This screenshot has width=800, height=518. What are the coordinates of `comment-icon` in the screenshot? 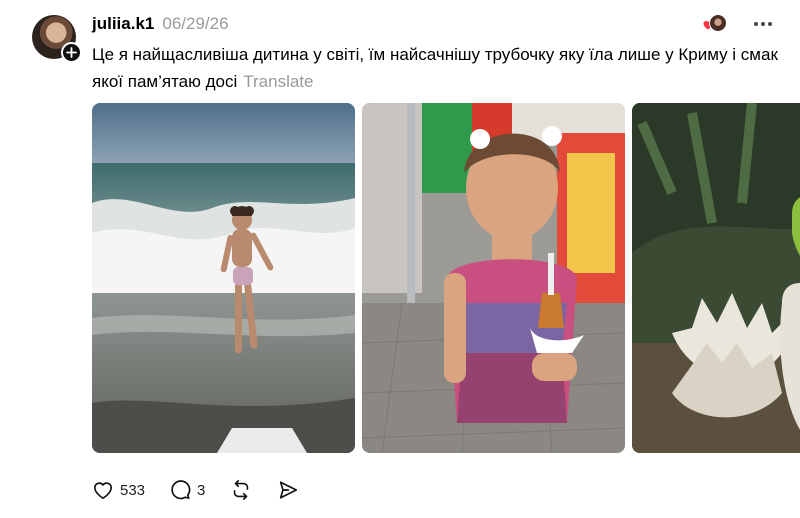 It's located at (181, 490).